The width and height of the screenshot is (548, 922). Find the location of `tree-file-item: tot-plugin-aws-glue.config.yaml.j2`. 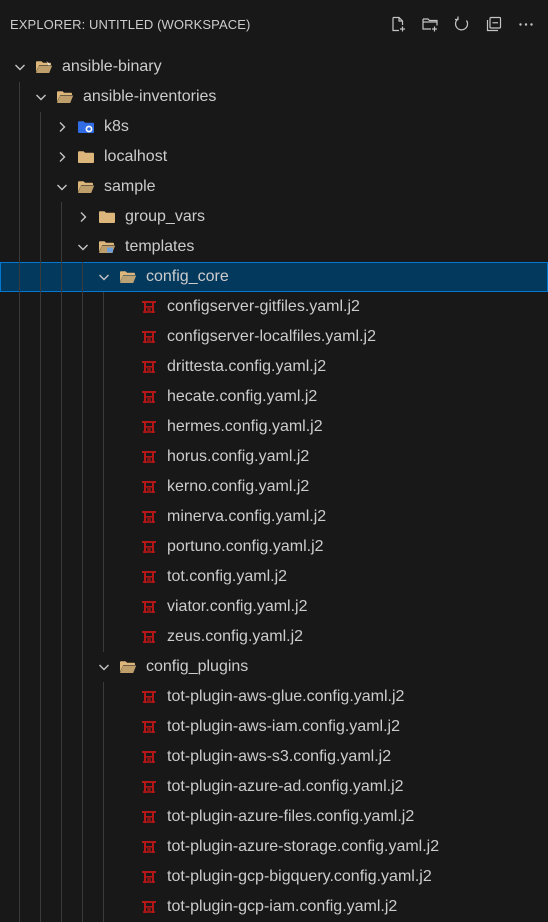

tree-file-item: tot-plugin-aws-glue.config.yaml.j2 is located at coordinates (274, 697).